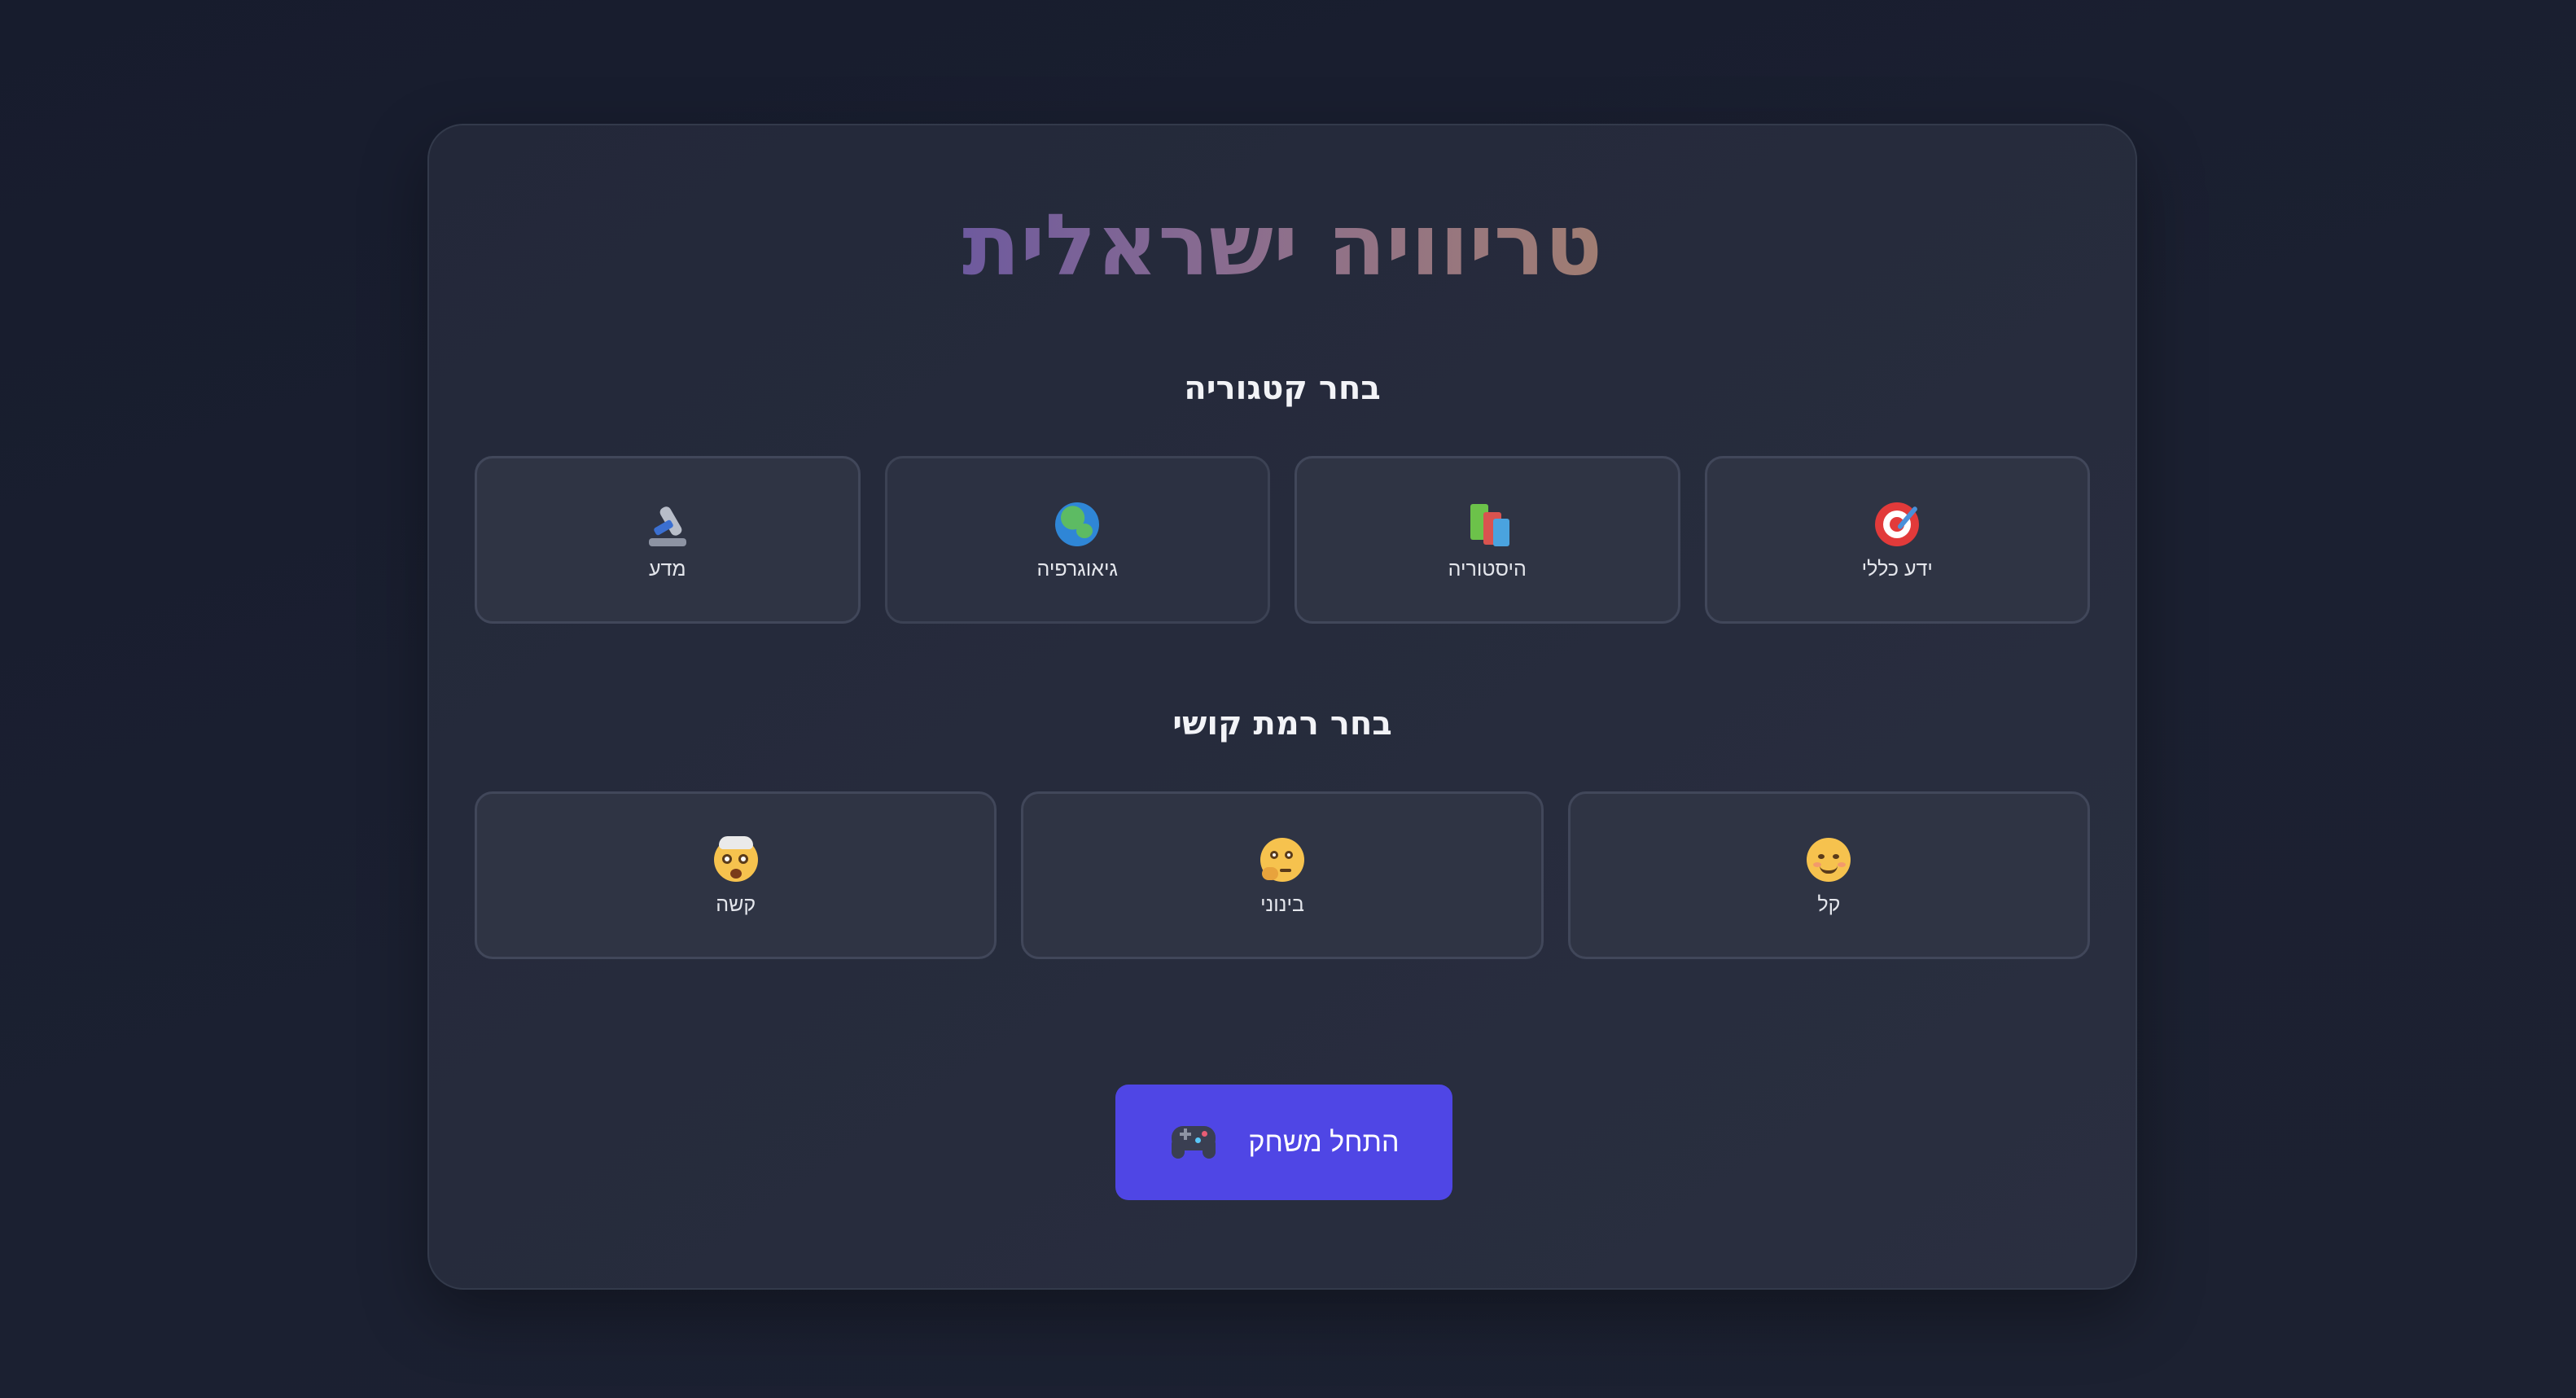 This screenshot has width=2576, height=1398. Describe the element at coordinates (1828, 860) in the screenshot. I see `smiling-face-icon` at that location.